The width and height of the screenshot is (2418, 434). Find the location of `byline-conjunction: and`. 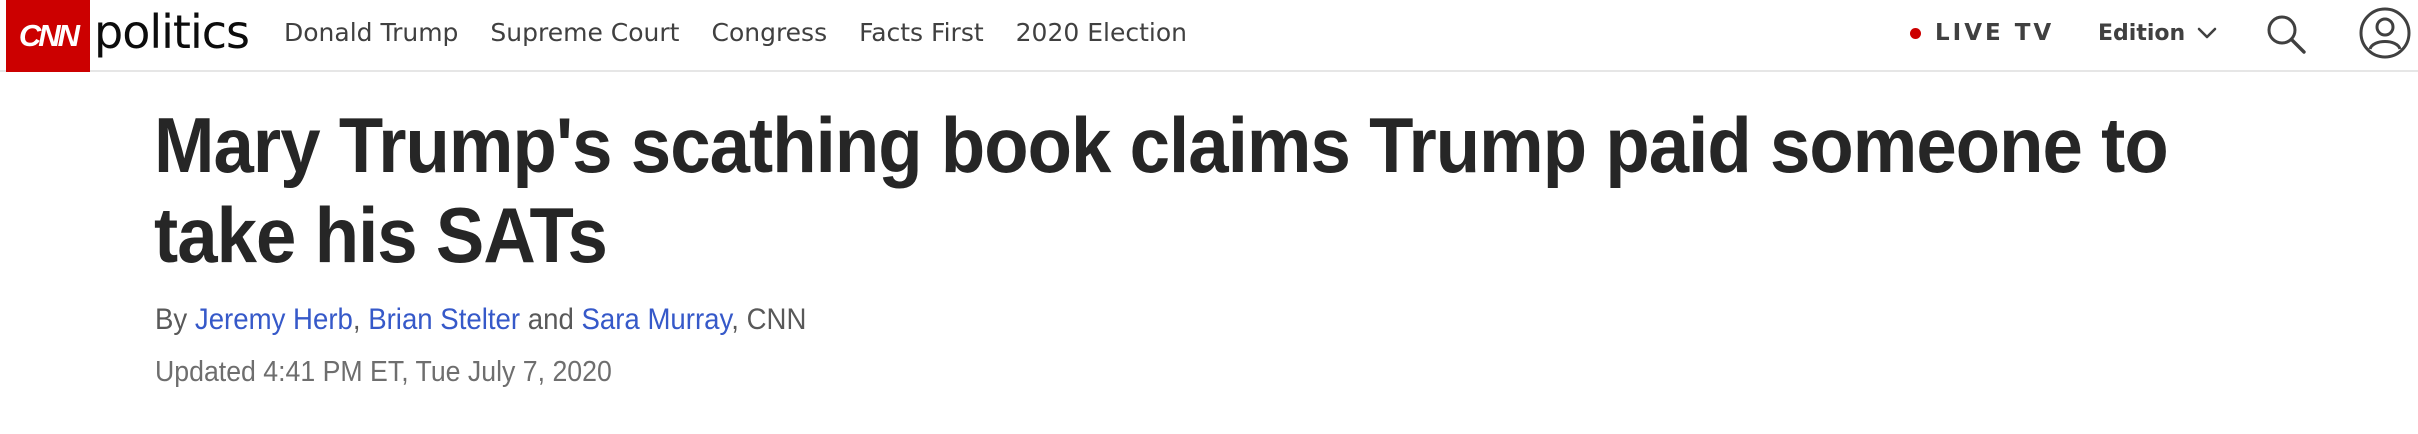

byline-conjunction: and is located at coordinates (551, 319).